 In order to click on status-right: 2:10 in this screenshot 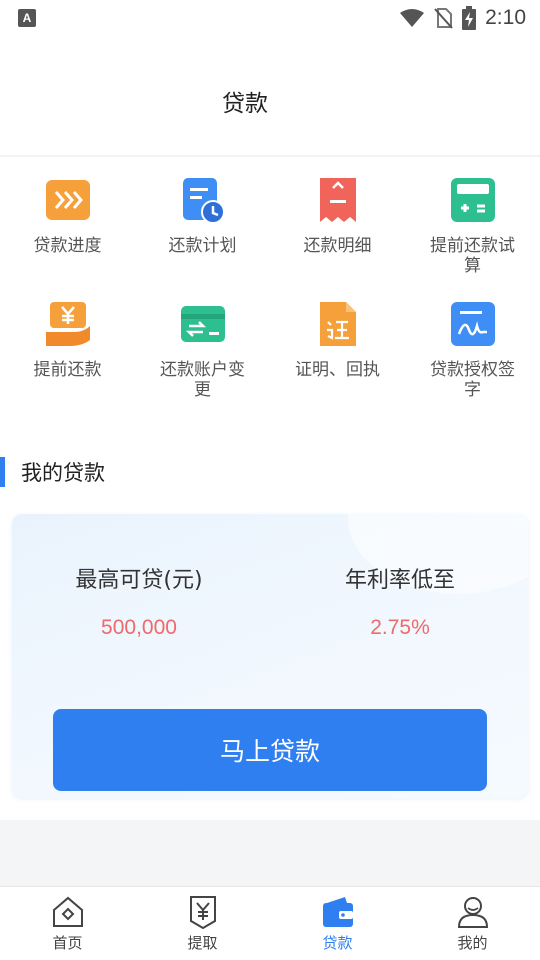, I will do `click(462, 18)`.